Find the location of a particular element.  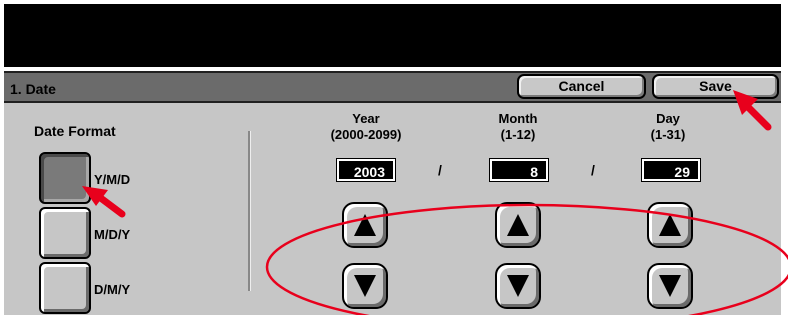

title-bar: 1. Date Cancel Save is located at coordinates (392, 87).